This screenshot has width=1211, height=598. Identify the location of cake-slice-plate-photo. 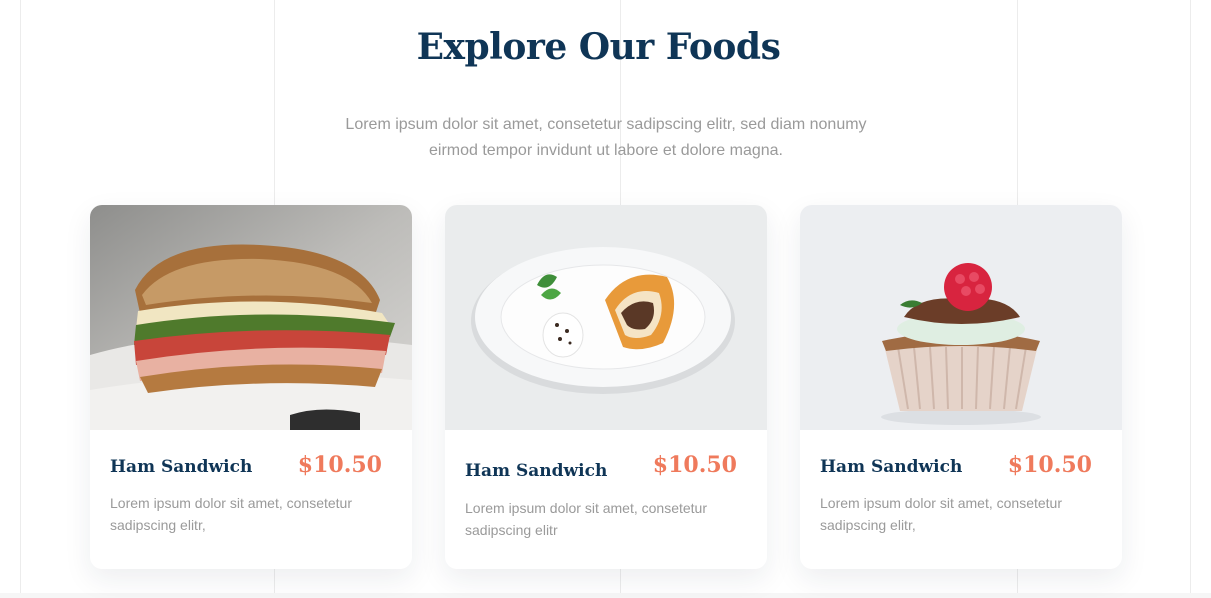
(606, 317).